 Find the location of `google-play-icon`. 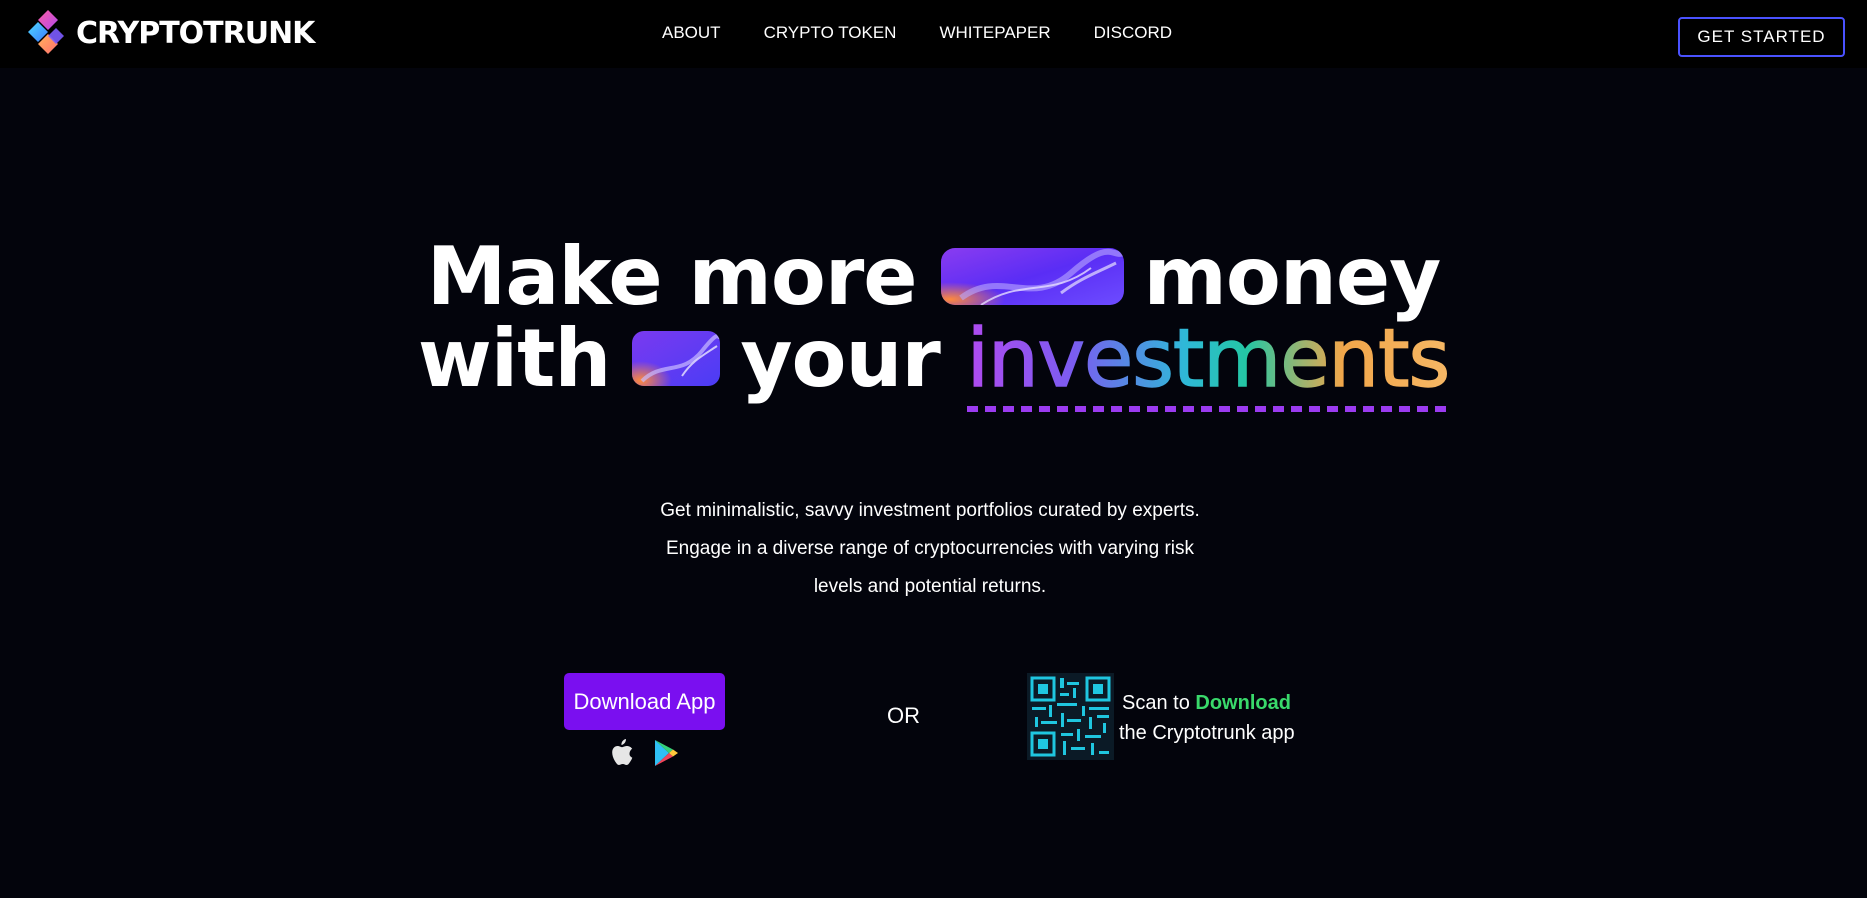

google-play-icon is located at coordinates (666, 753).